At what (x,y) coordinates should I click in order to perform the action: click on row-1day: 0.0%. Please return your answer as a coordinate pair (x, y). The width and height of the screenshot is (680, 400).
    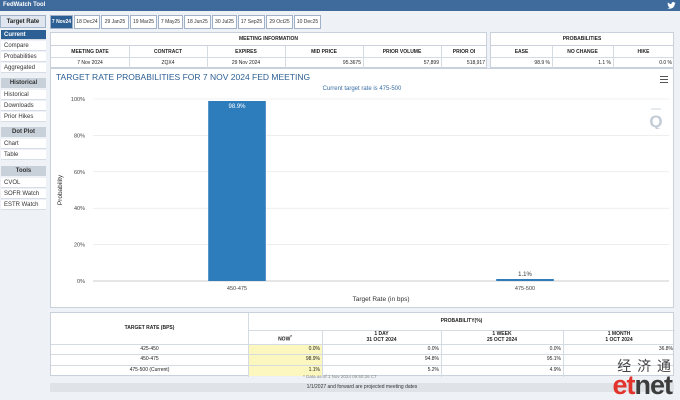
    Looking at the image, I should click on (433, 349).